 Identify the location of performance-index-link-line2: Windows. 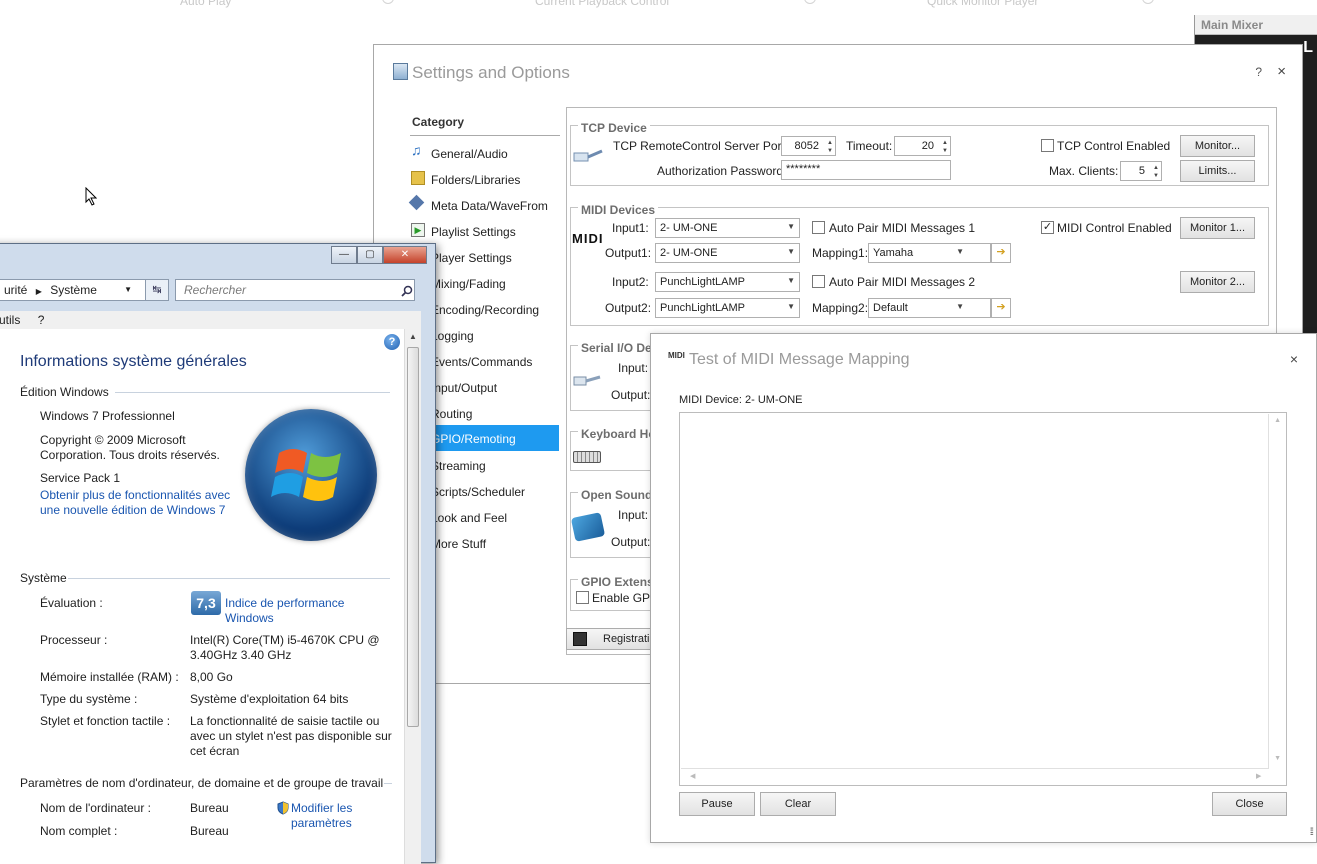
(249, 618).